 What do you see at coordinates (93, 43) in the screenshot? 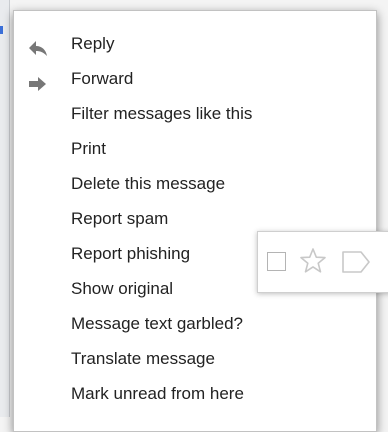
I see `menu-item-label: Reply` at bounding box center [93, 43].